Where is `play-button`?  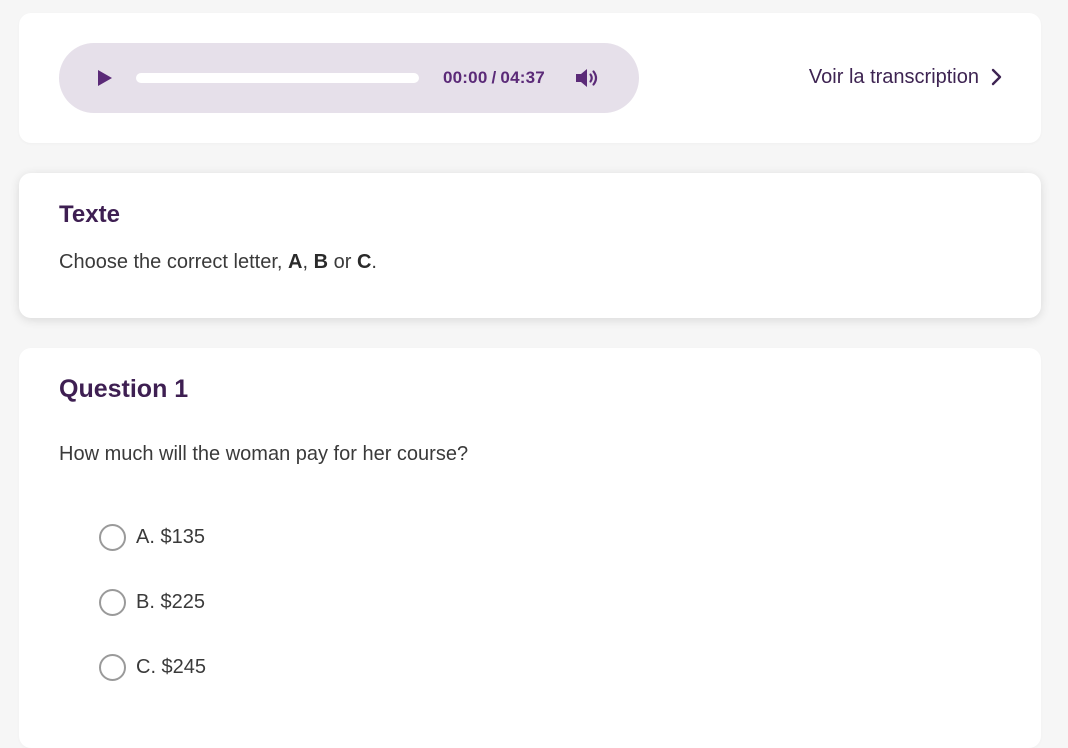
play-button is located at coordinates (104, 78).